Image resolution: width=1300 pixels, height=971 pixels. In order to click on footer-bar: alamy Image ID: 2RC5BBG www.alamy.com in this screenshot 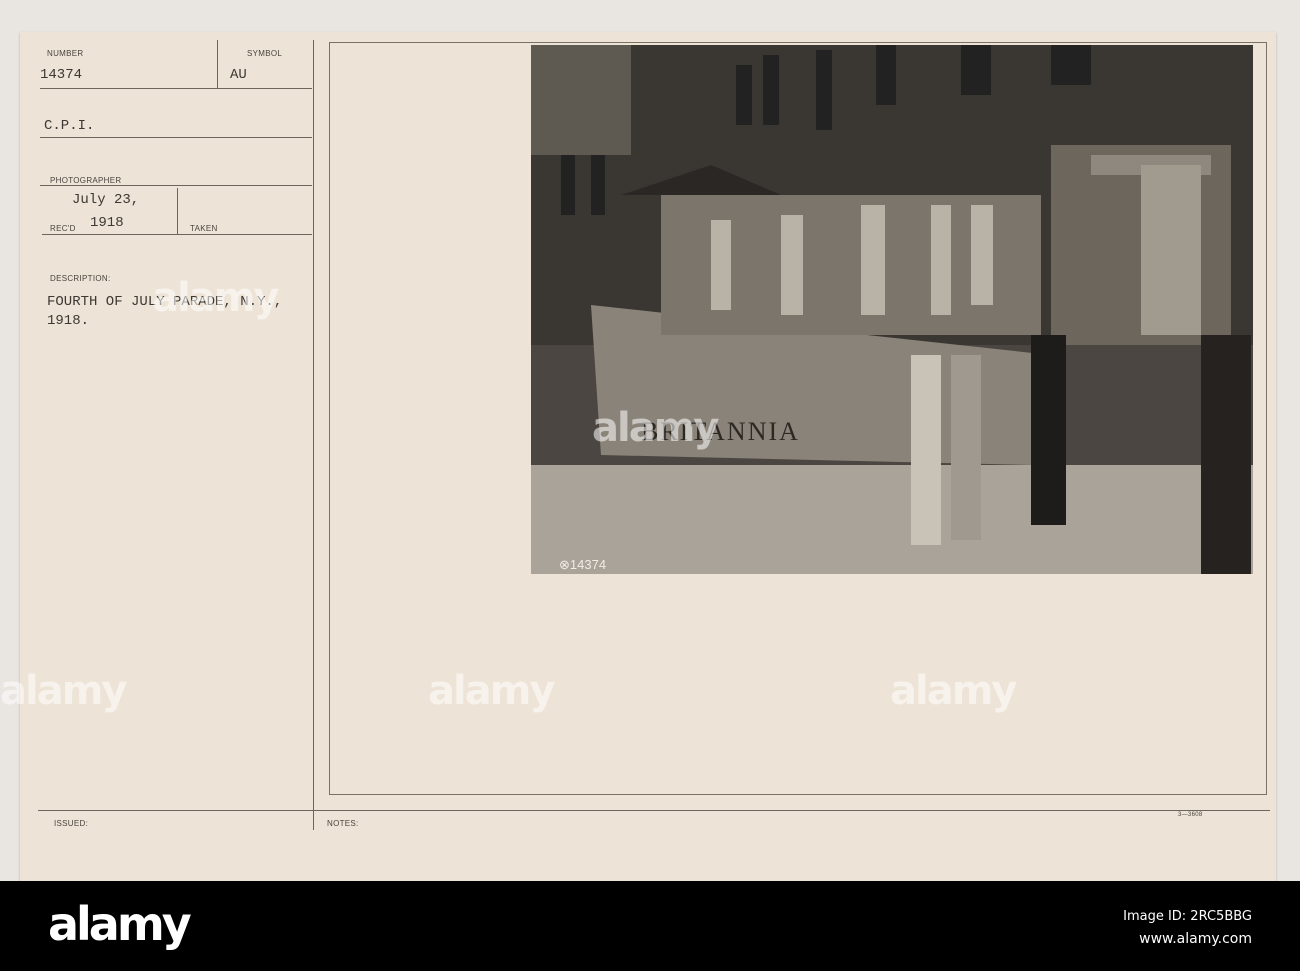, I will do `click(650, 926)`.